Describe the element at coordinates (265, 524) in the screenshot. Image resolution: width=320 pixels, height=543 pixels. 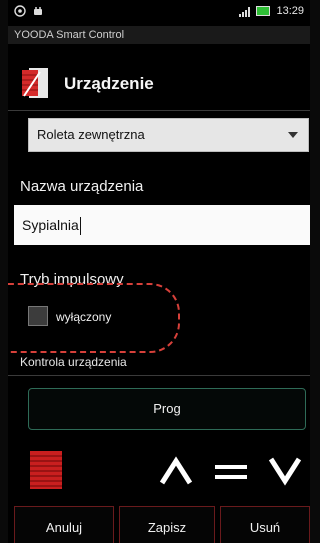
I see `delete-button: Usuń` at that location.